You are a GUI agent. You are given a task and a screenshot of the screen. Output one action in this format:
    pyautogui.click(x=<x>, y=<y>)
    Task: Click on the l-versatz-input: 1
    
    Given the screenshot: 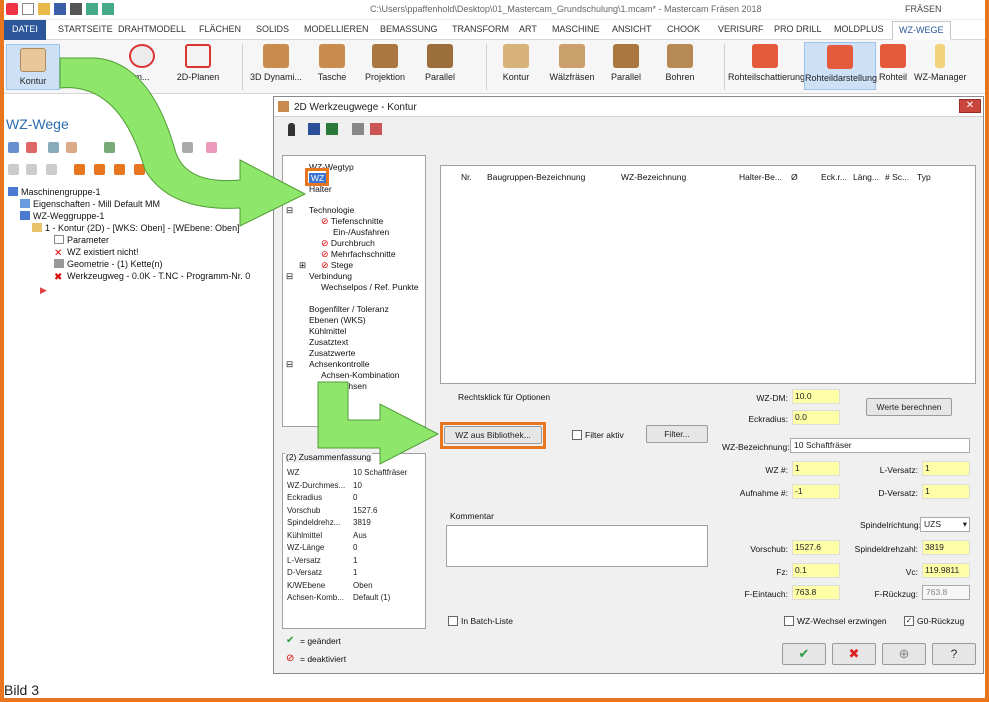 What is the action you would take?
    pyautogui.click(x=946, y=468)
    